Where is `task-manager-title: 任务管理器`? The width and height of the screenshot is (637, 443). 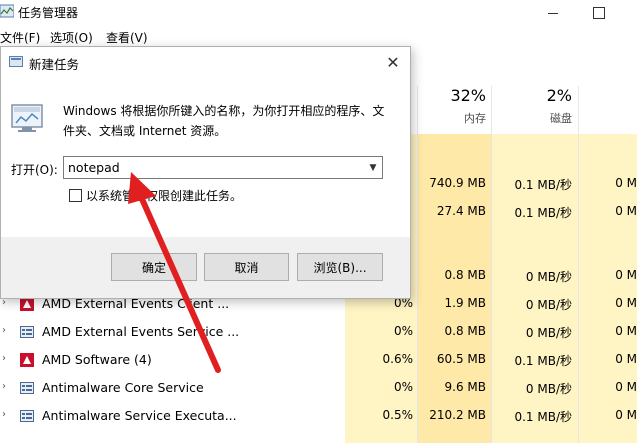 task-manager-title: 任务管理器 is located at coordinates (48, 13).